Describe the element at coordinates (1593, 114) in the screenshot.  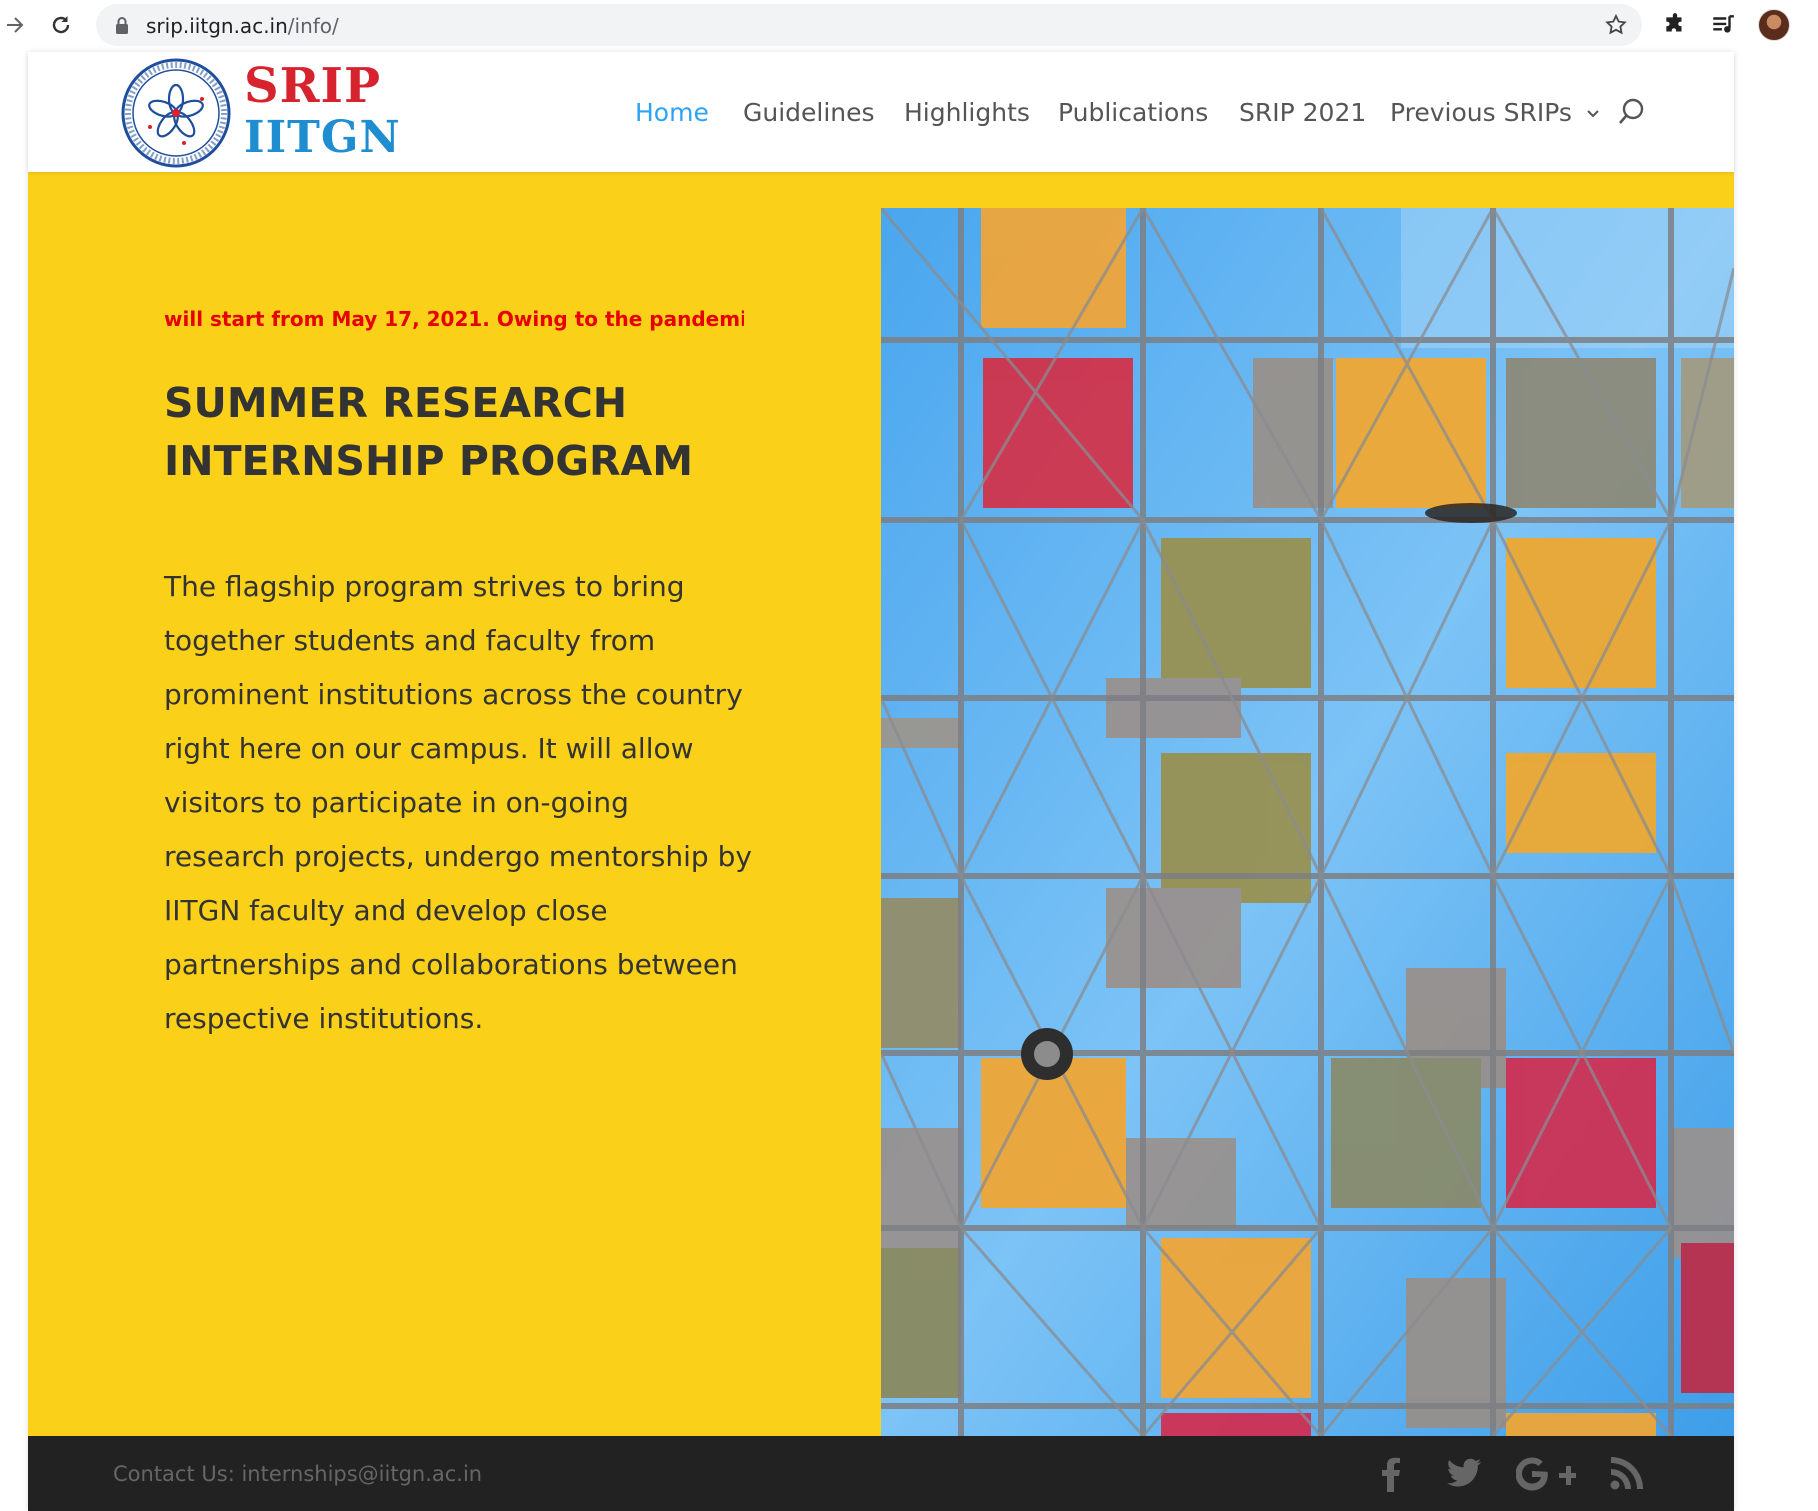
I see `chevron-down-icon` at that location.